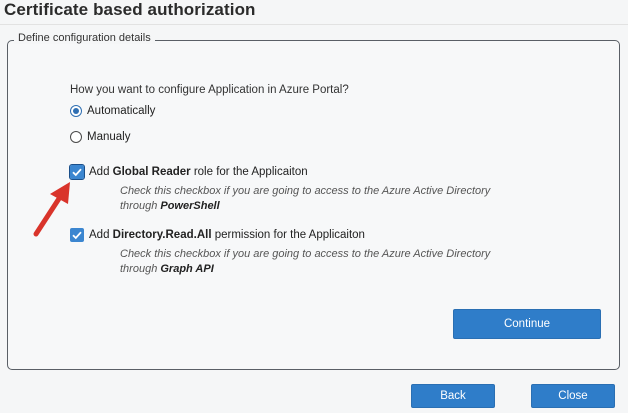 The height and width of the screenshot is (413, 628). I want to click on back-button: Back, so click(453, 396).